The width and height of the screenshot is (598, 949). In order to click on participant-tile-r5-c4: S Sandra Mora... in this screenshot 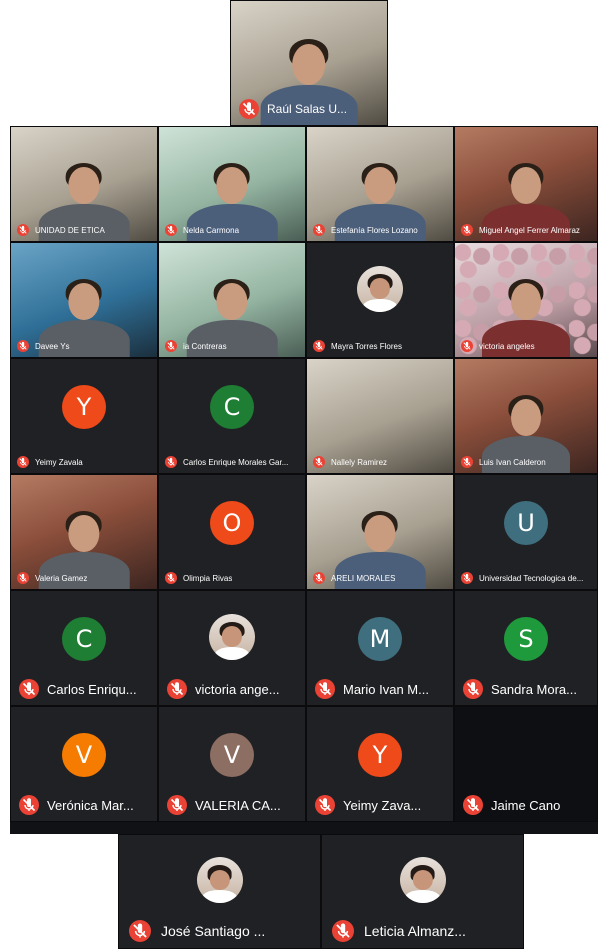, I will do `click(526, 648)`.